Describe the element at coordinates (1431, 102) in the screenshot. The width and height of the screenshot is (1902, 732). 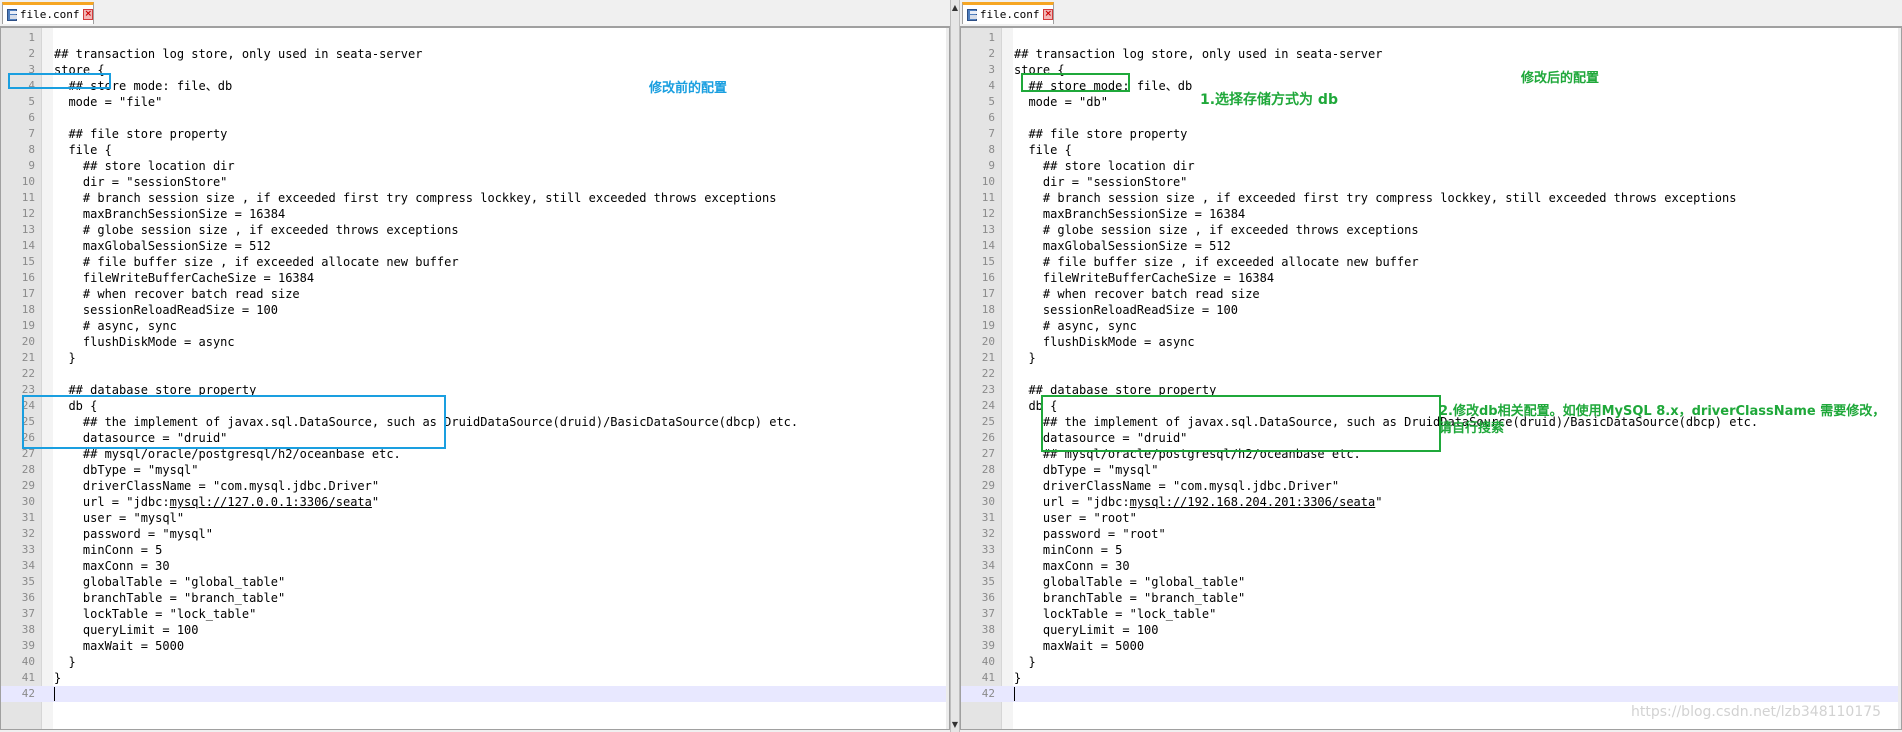
I see `code-line: 5 mode = "db"` at that location.